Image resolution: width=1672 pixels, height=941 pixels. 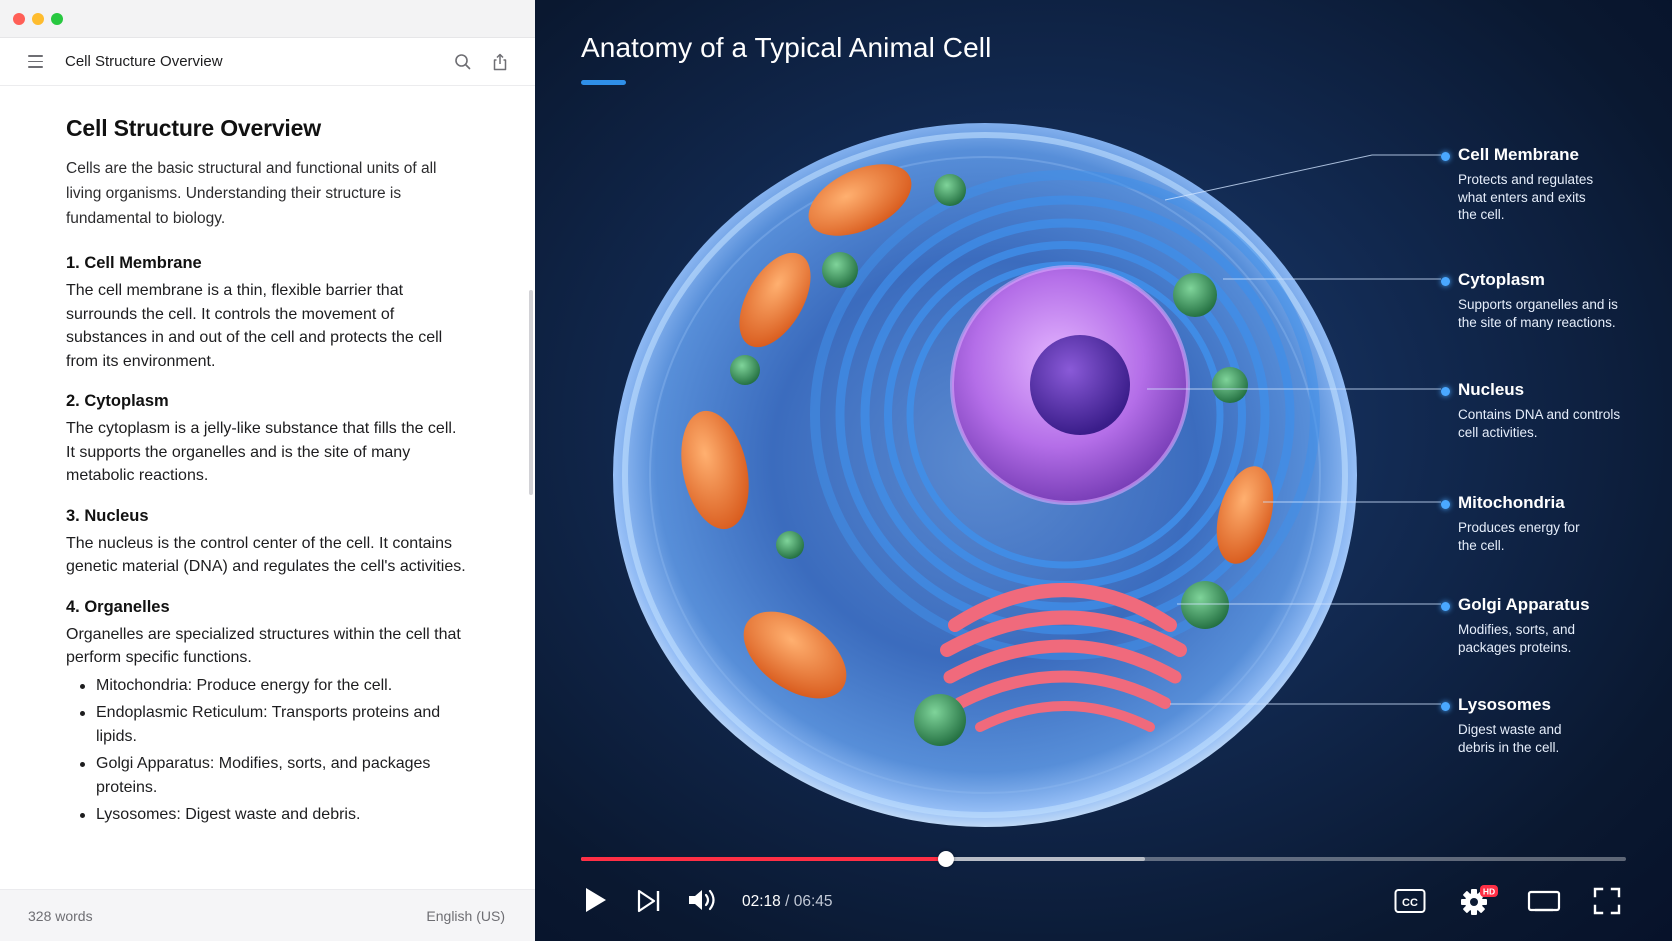 I want to click on label-title: Nucleus, so click(x=1491, y=389).